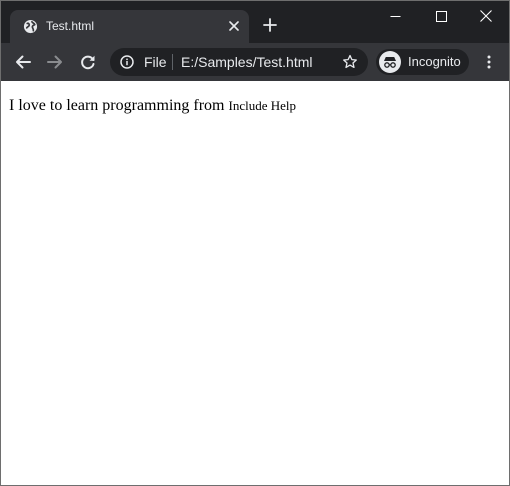  Describe the element at coordinates (88, 62) in the screenshot. I see `reload-icon` at that location.